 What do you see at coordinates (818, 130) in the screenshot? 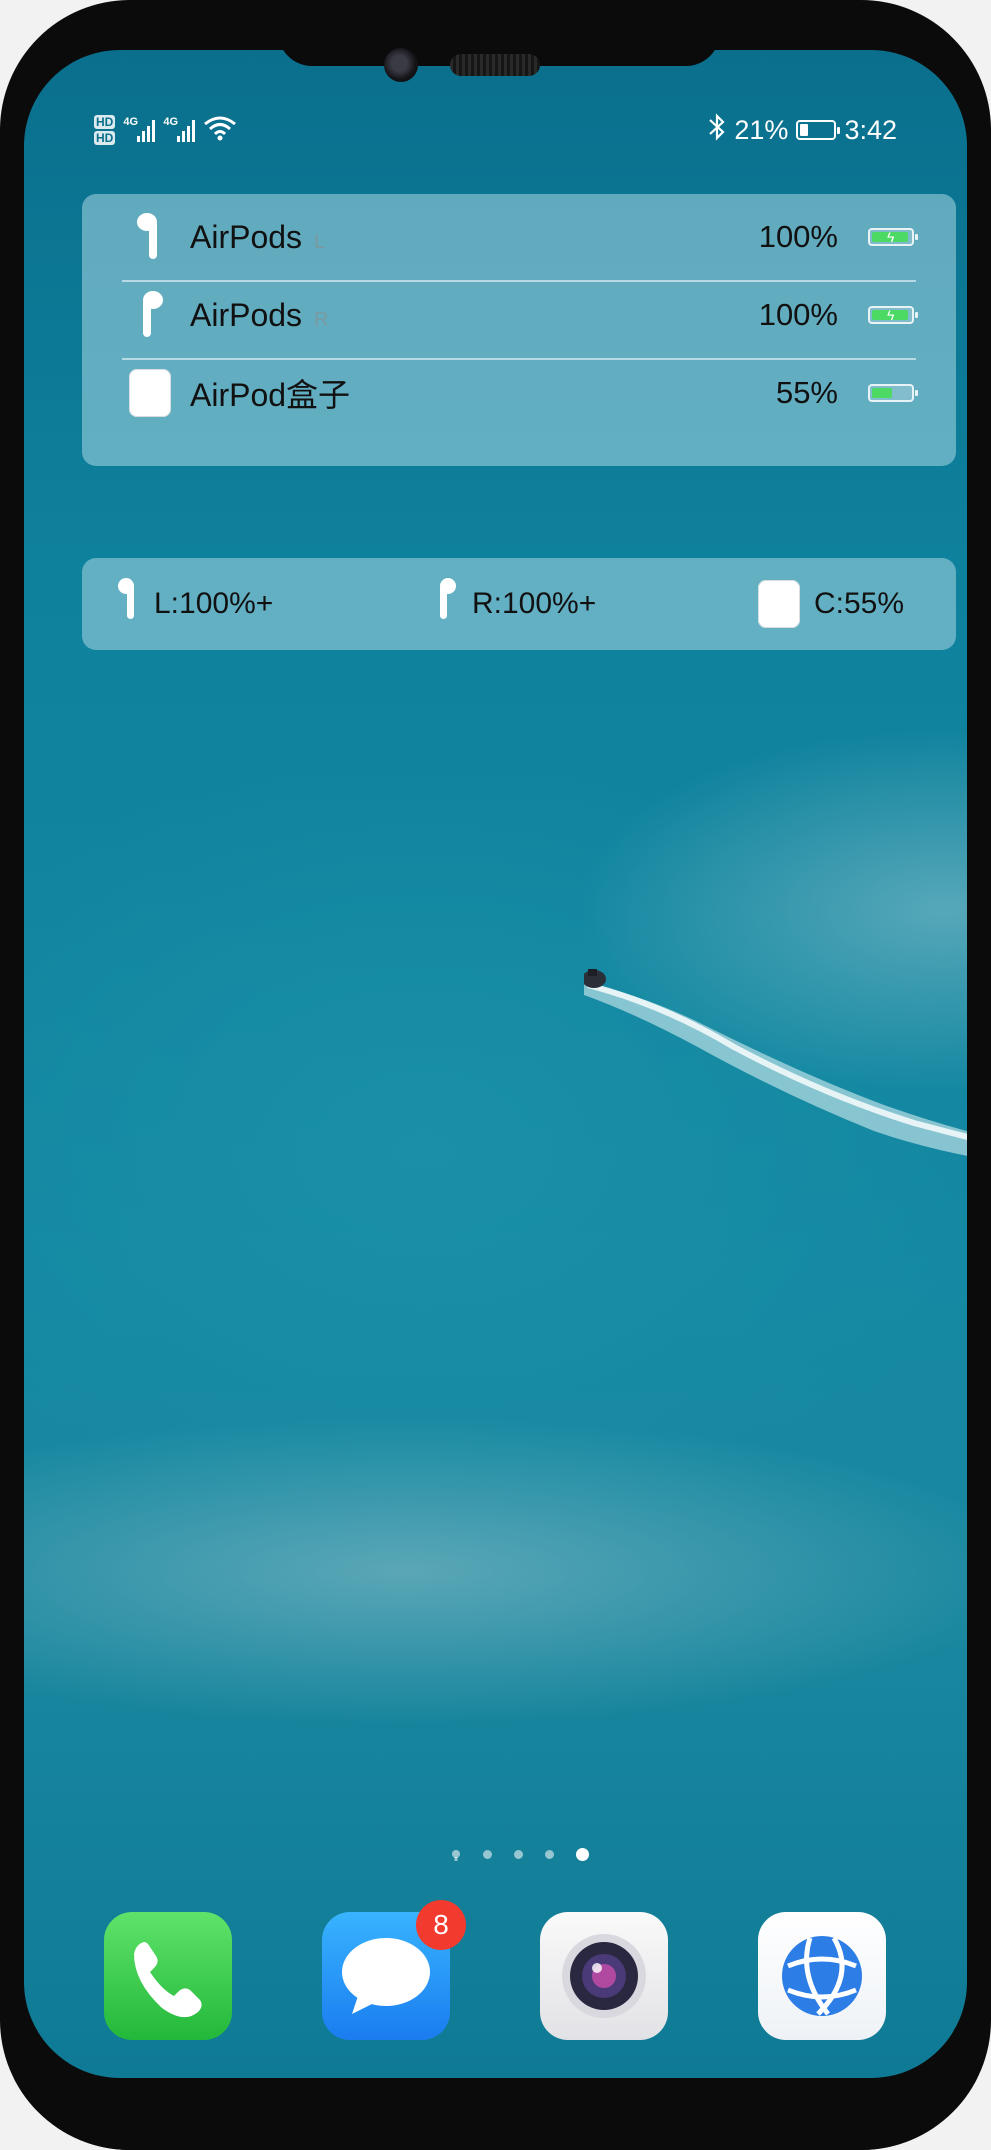
I see `battery-saver-icon` at bounding box center [818, 130].